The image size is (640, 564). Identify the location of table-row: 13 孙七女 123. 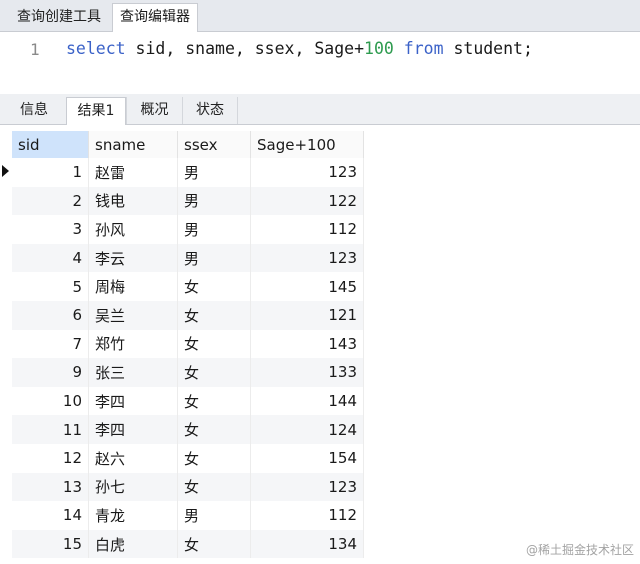
(185, 487).